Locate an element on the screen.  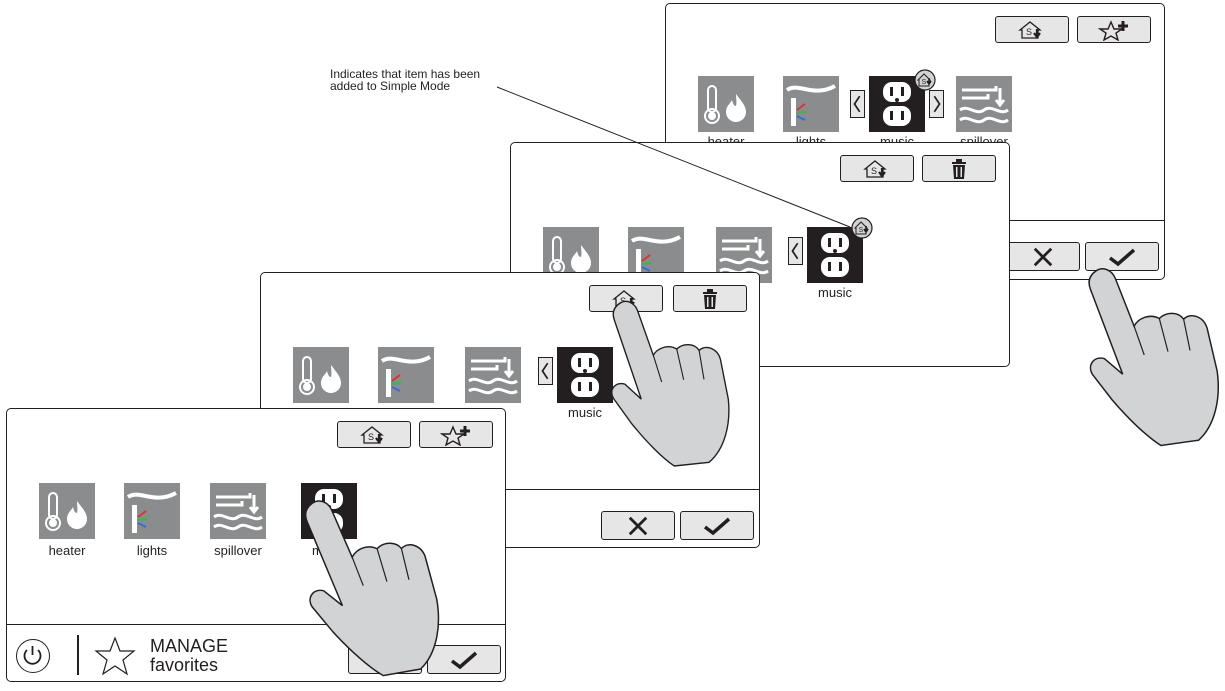
confirm-button is located at coordinates (717, 525).